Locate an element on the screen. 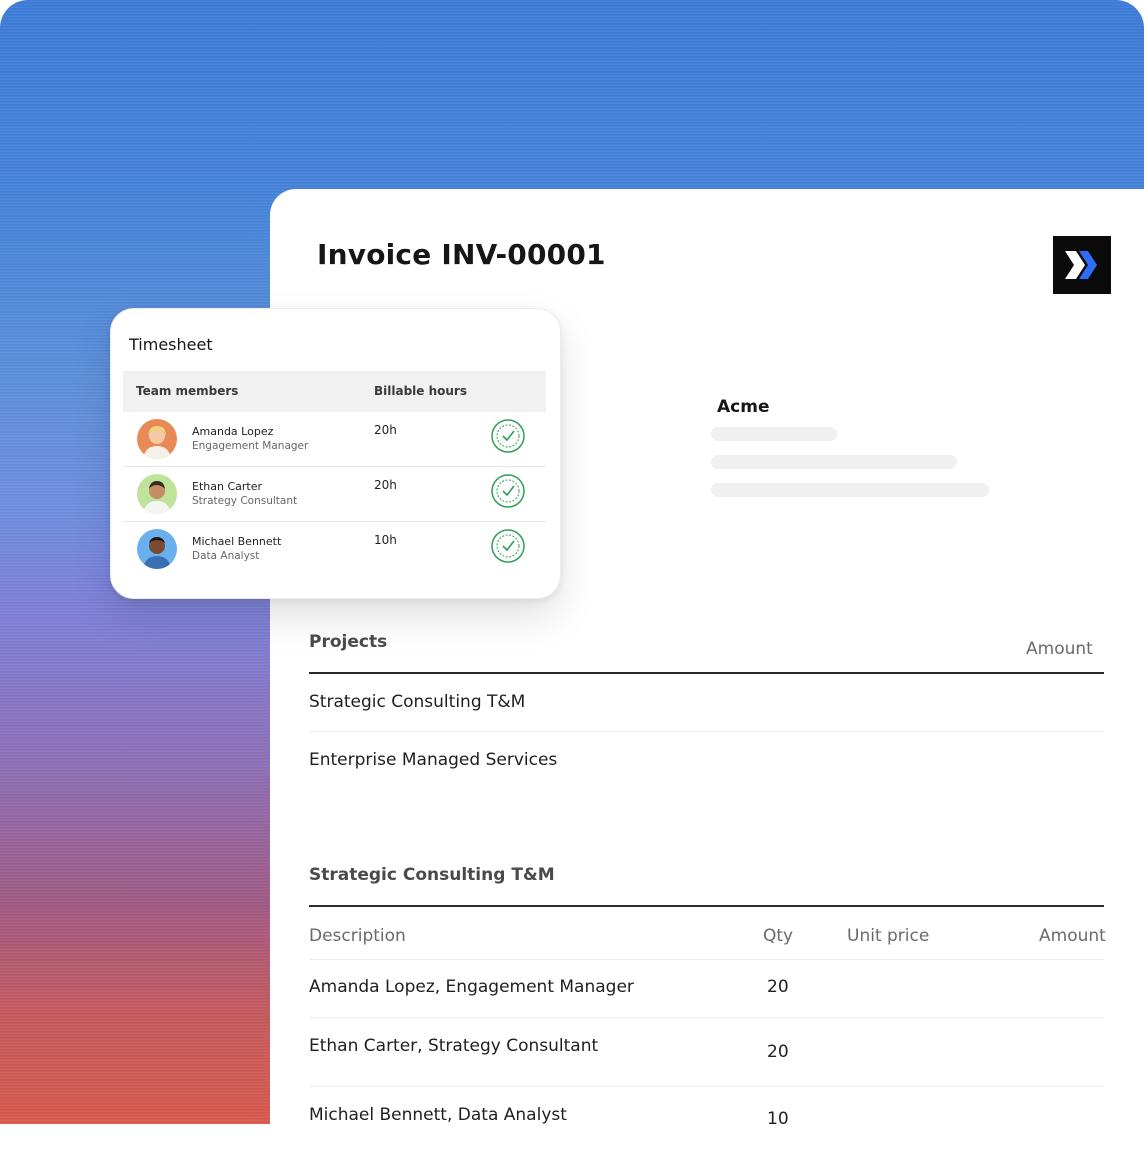 The height and width of the screenshot is (1149, 1144). projects-heading: Projects is located at coordinates (348, 642).